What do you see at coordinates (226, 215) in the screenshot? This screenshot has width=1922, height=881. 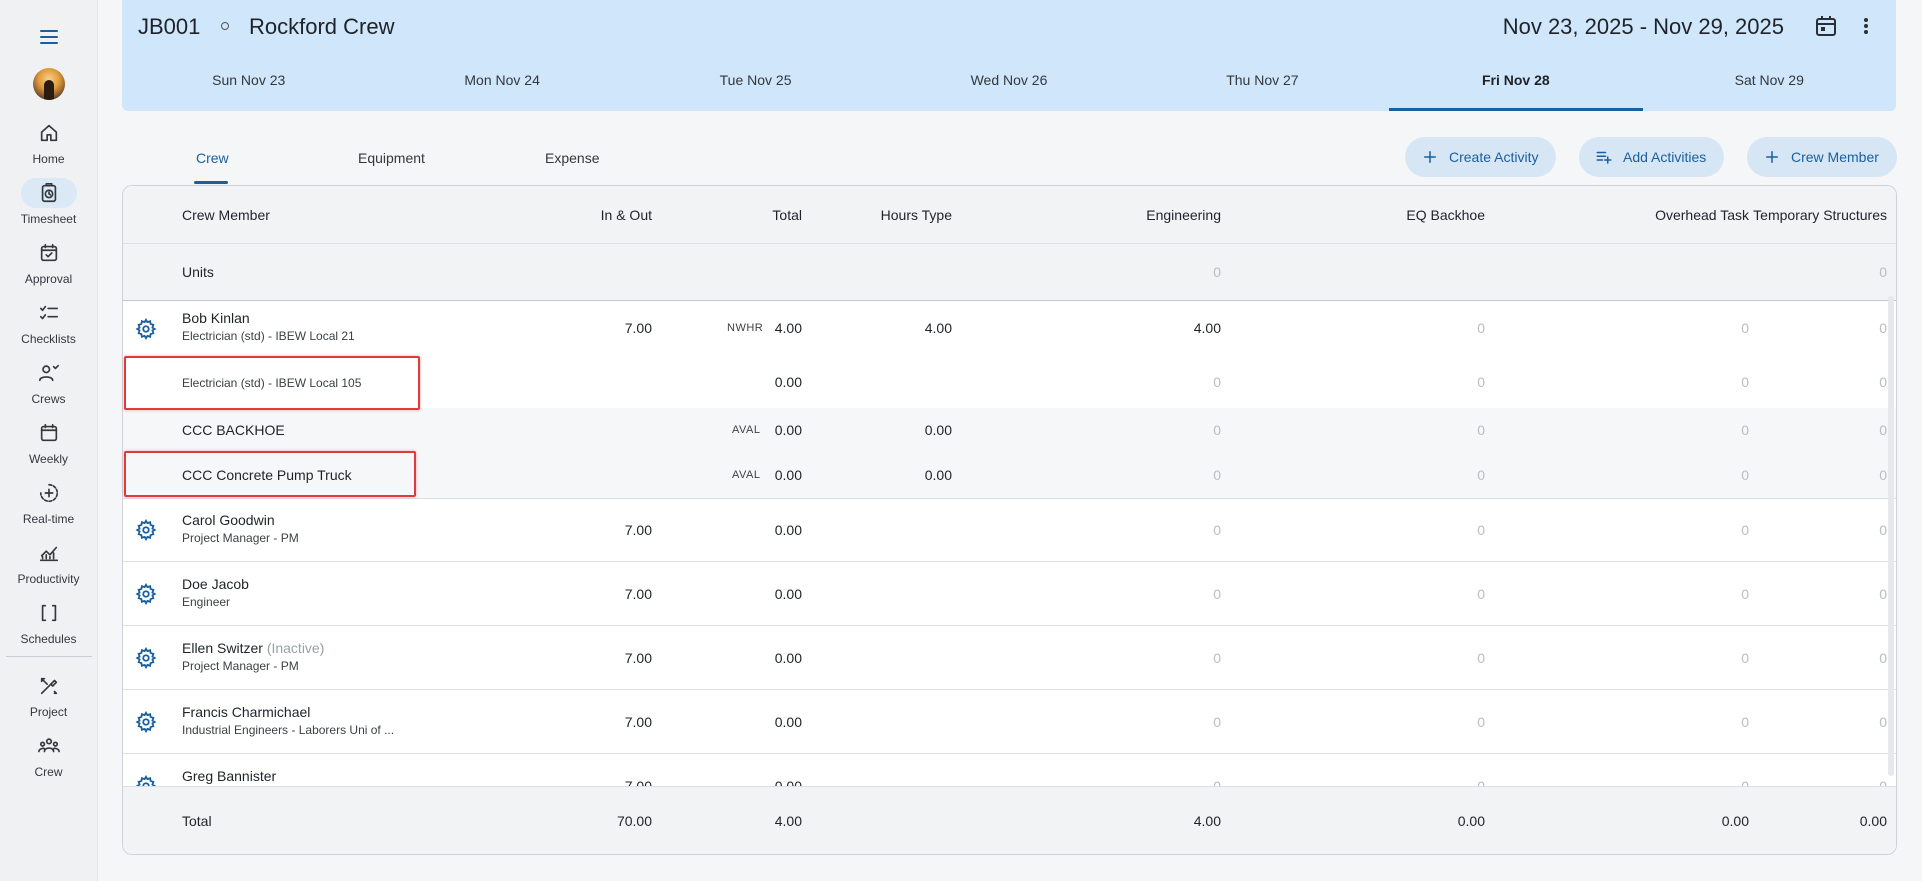 I see `col-crew-member: Crew Member` at bounding box center [226, 215].